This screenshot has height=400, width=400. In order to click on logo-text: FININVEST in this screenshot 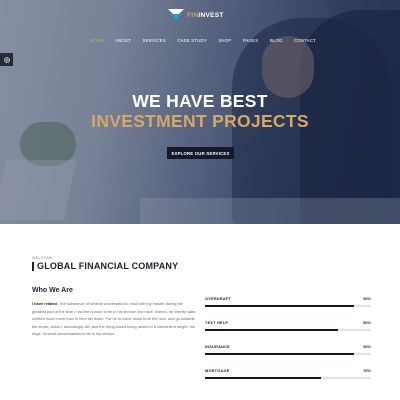, I will do `click(205, 15)`.